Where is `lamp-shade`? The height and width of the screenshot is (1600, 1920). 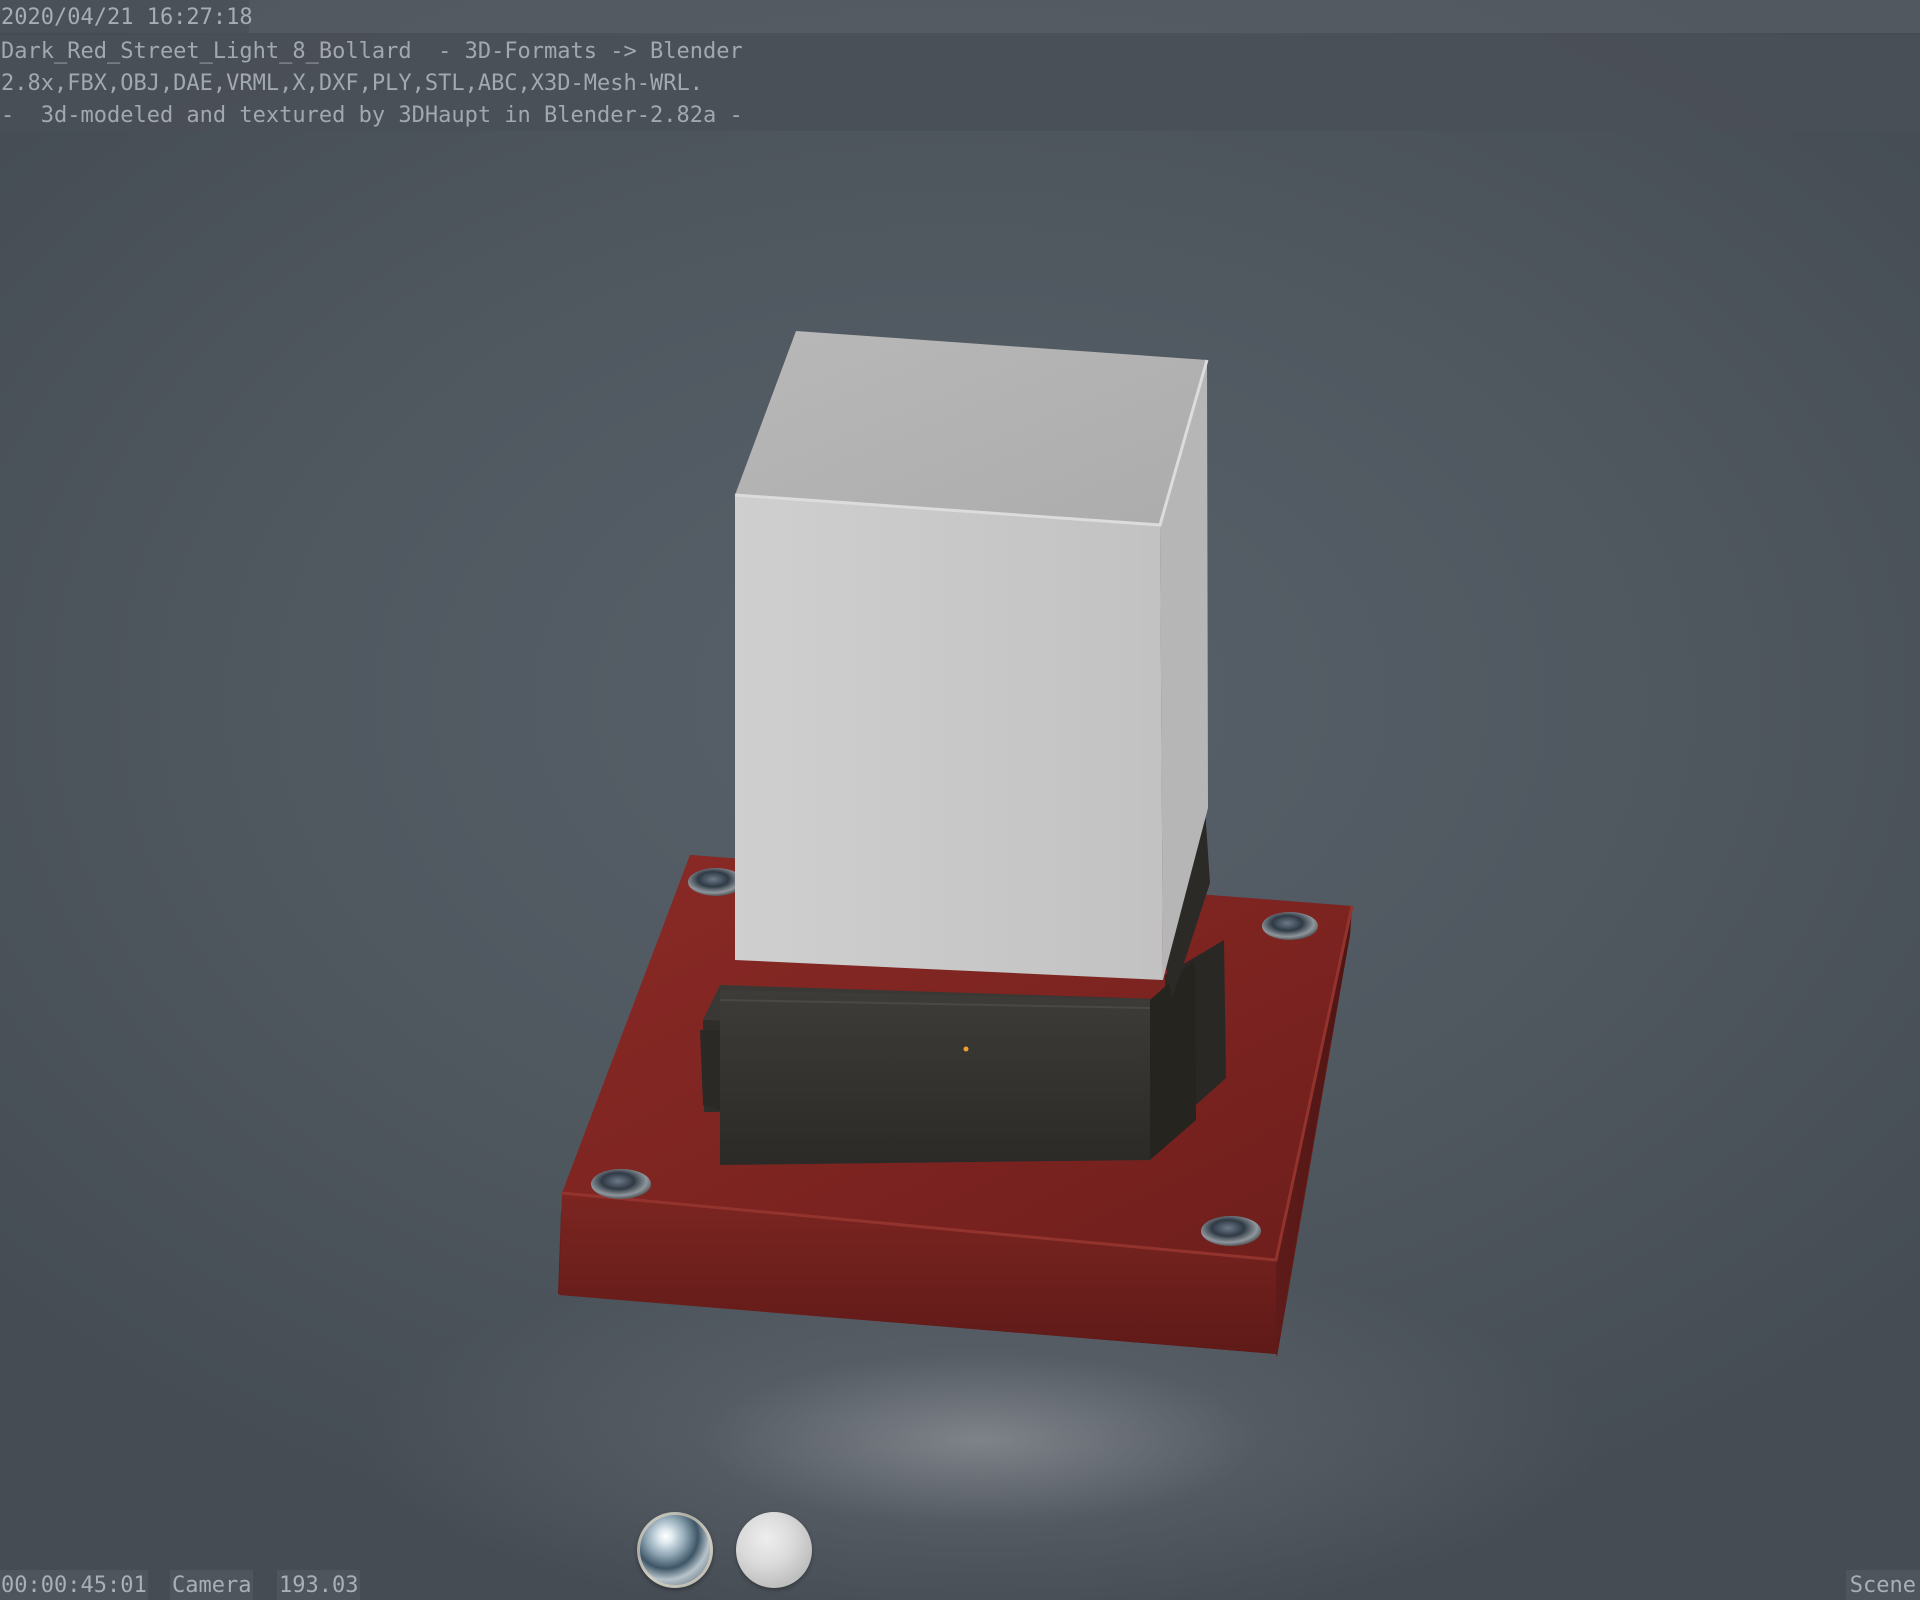
lamp-shade is located at coordinates (971, 655).